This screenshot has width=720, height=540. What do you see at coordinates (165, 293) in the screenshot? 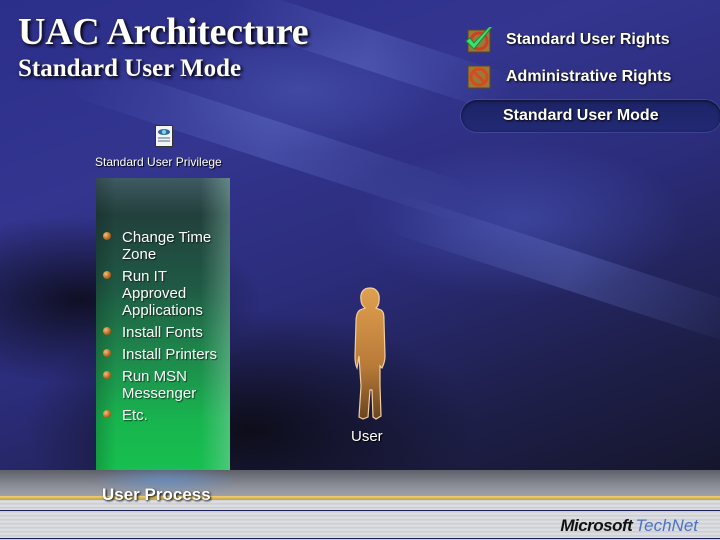
I see `list-item: Run IT Approved Applications` at bounding box center [165, 293].